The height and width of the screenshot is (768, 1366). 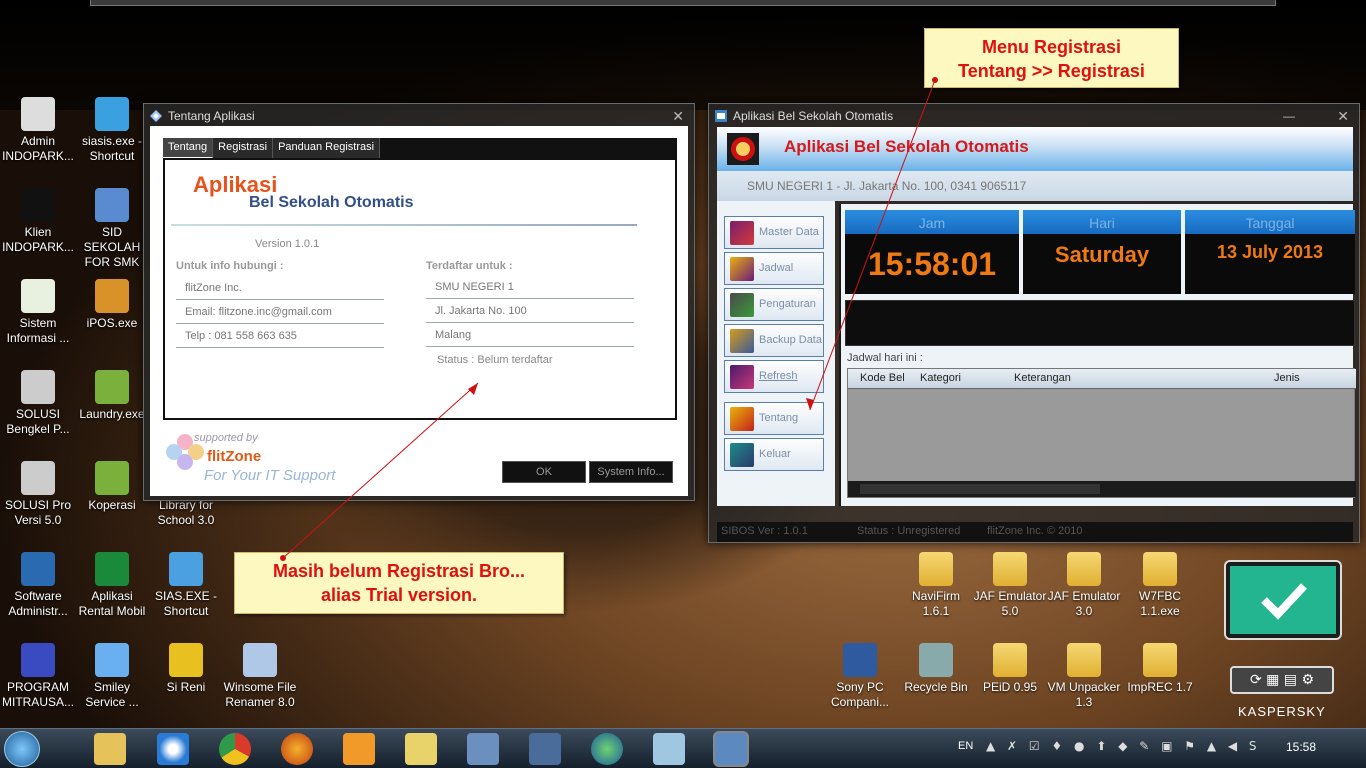 I want to click on taskbar-chrome-icon, so click(x=235, y=749).